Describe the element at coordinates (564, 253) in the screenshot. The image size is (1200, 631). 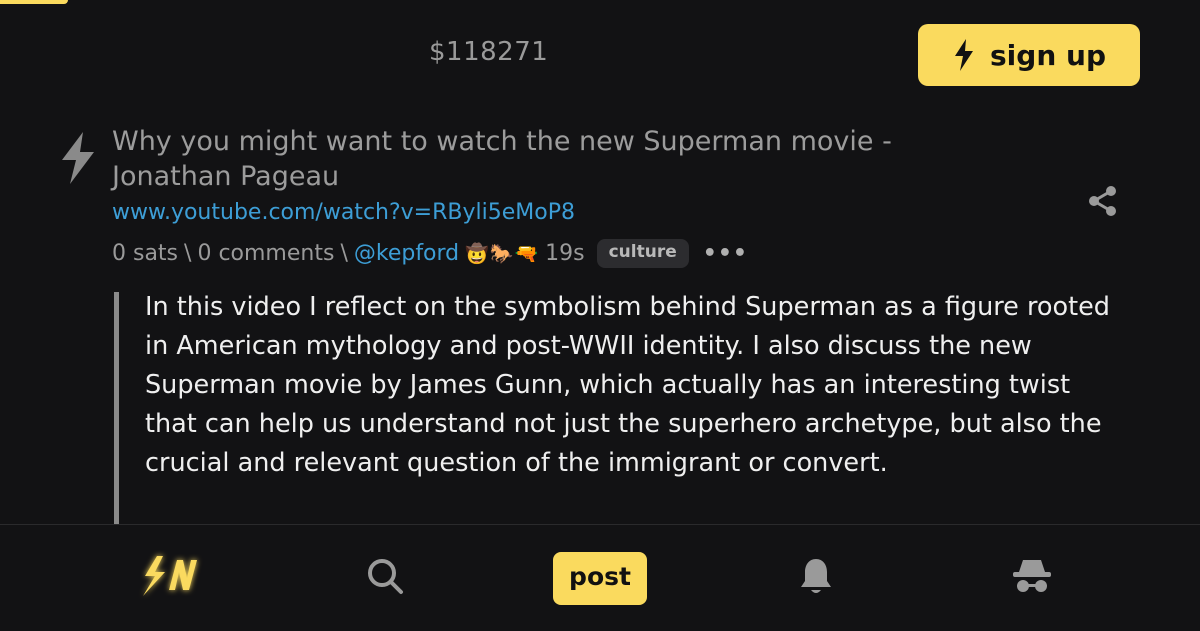
I see `post-age: 19s` at that location.